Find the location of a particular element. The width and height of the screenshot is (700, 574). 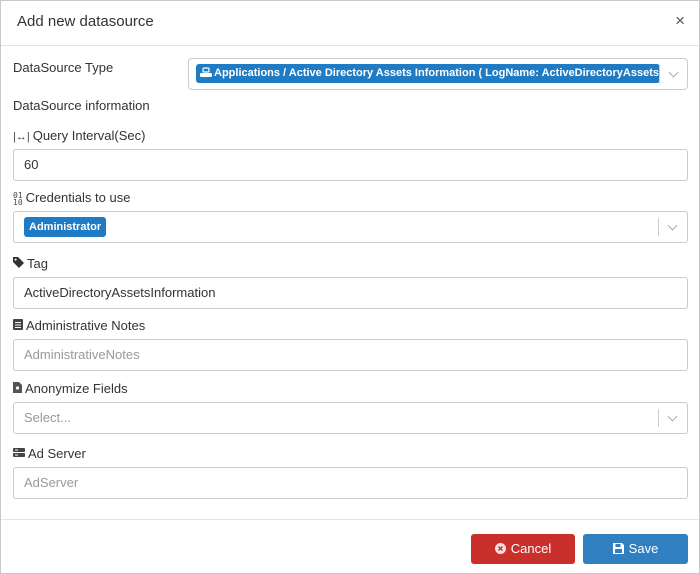

ad-server-placeholder: AdServer is located at coordinates (51, 482).